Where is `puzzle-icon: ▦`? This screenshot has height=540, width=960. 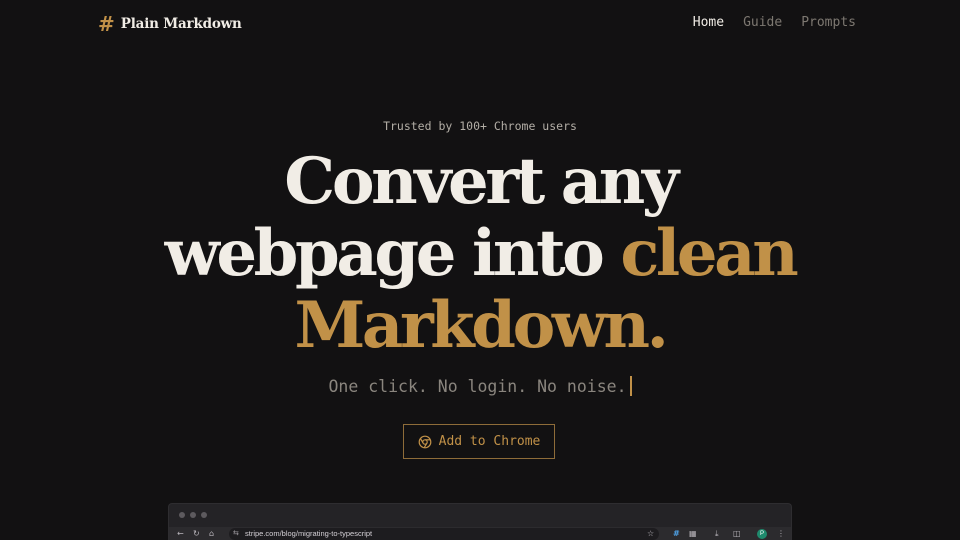 puzzle-icon: ▦ is located at coordinates (693, 533).